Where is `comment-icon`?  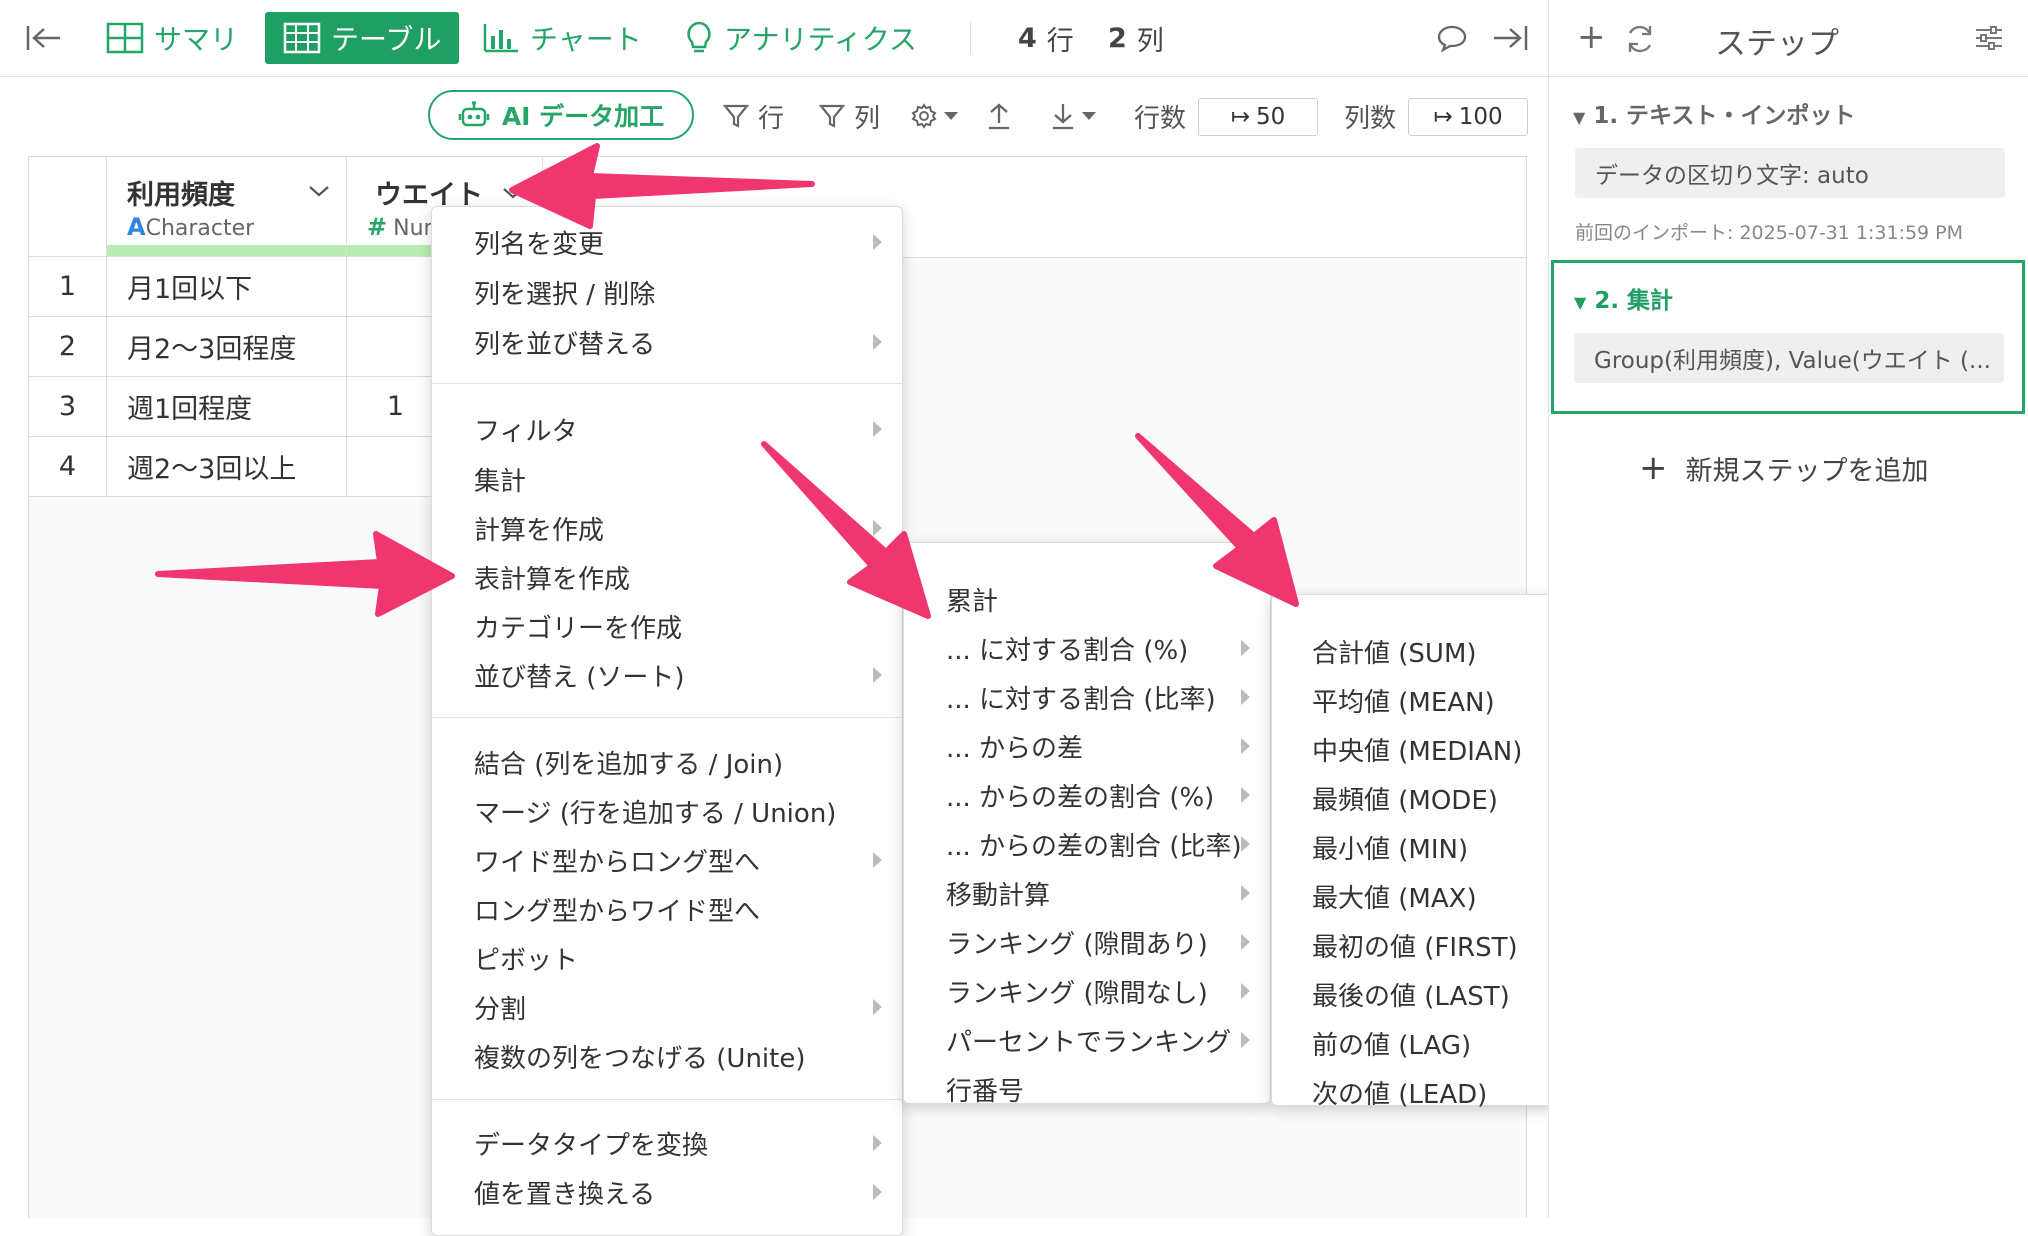 comment-icon is located at coordinates (1457, 38).